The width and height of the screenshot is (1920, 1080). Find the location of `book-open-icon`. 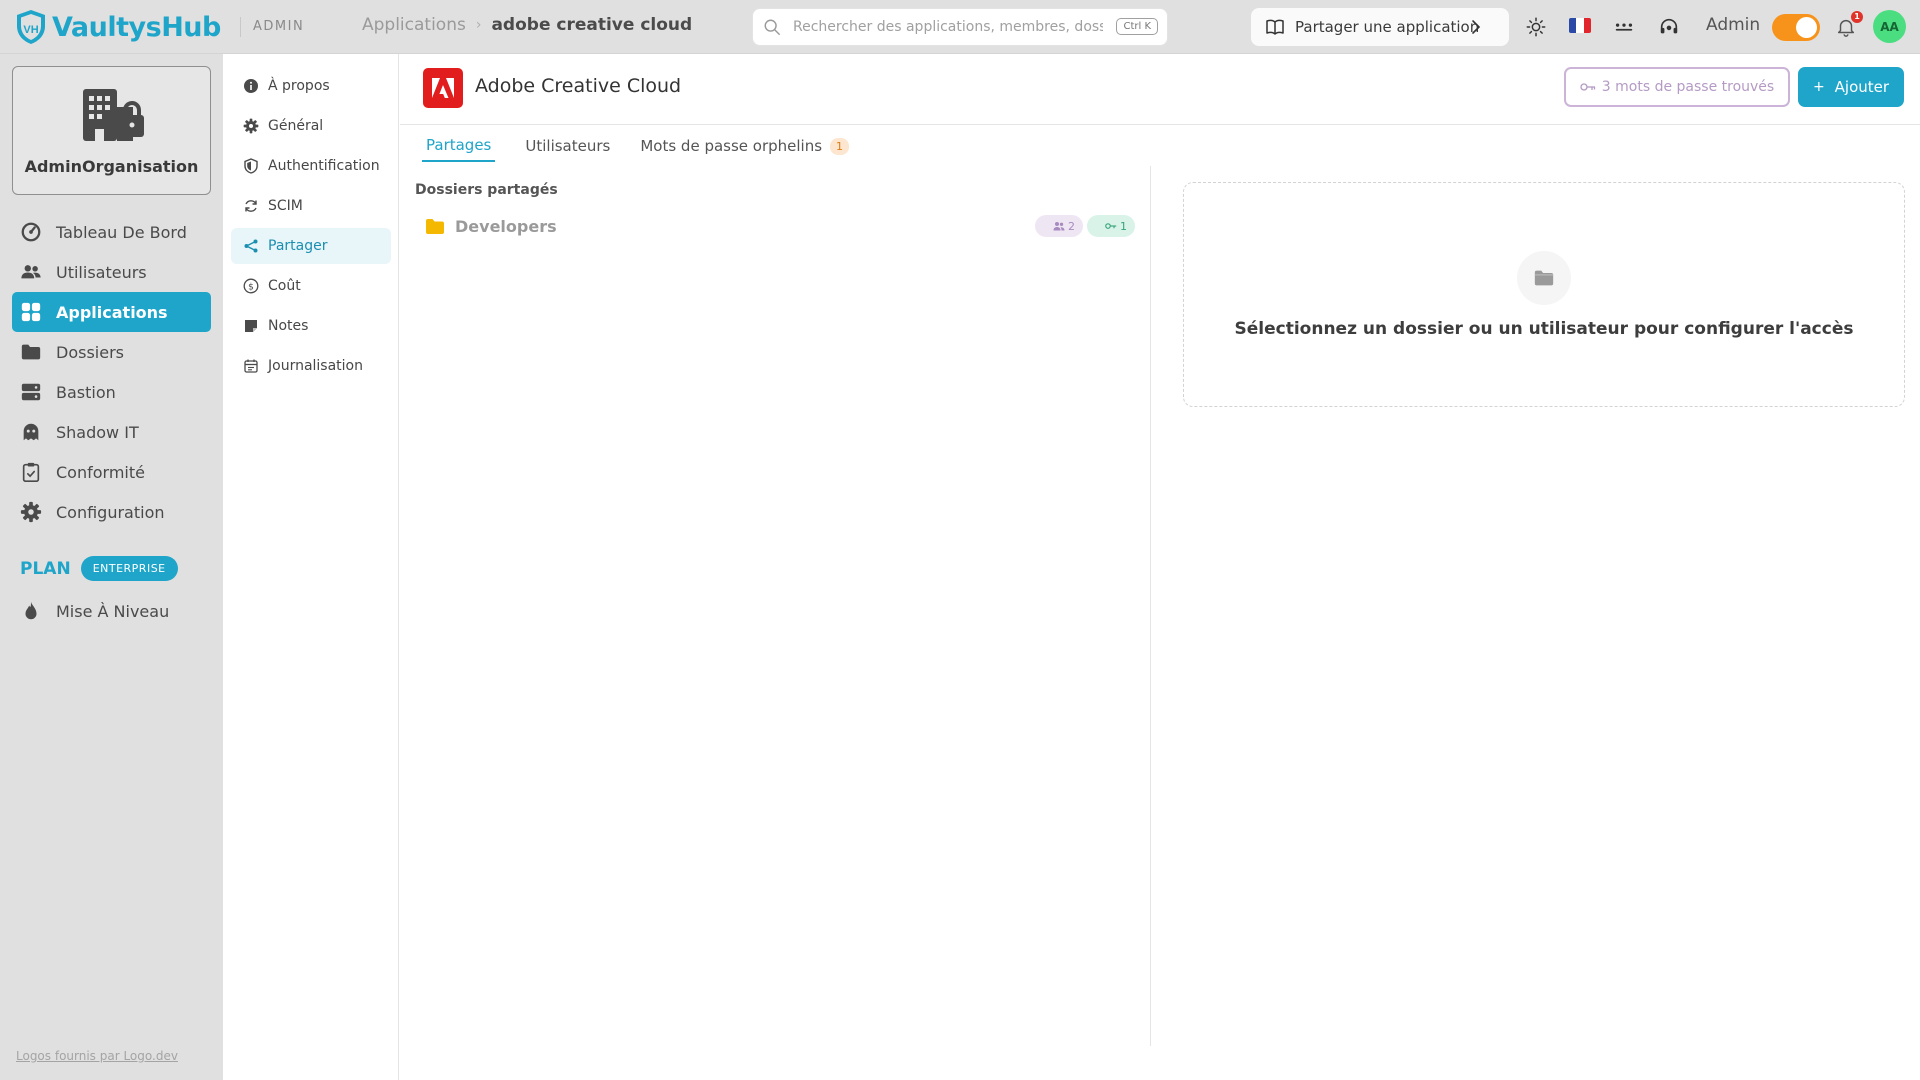

book-open-icon is located at coordinates (1275, 27).